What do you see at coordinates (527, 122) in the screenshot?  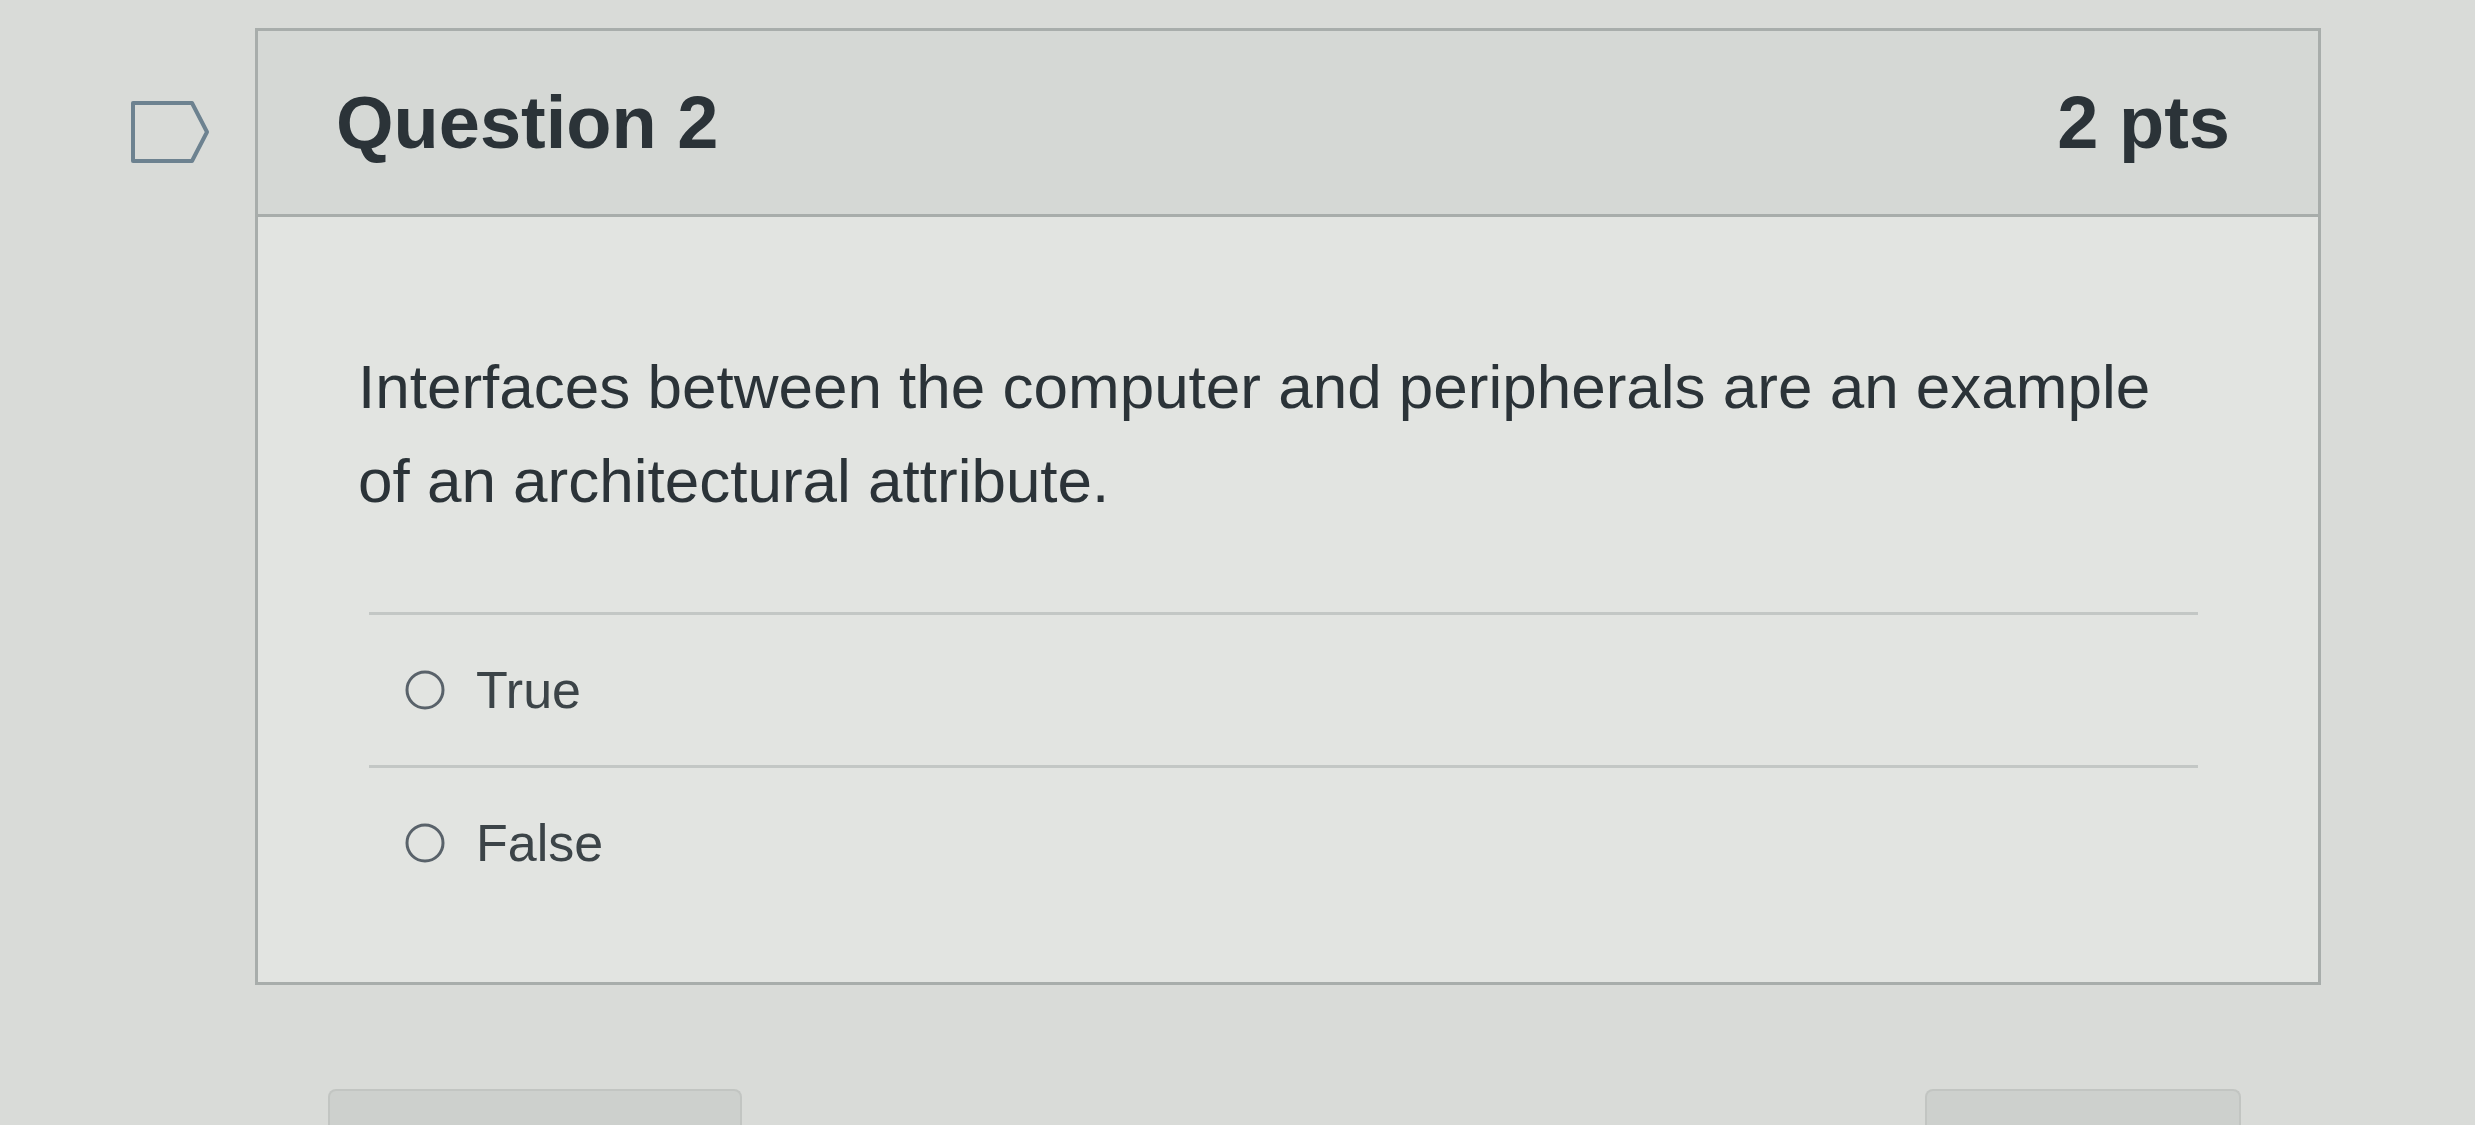 I see `question-title: Question 2` at bounding box center [527, 122].